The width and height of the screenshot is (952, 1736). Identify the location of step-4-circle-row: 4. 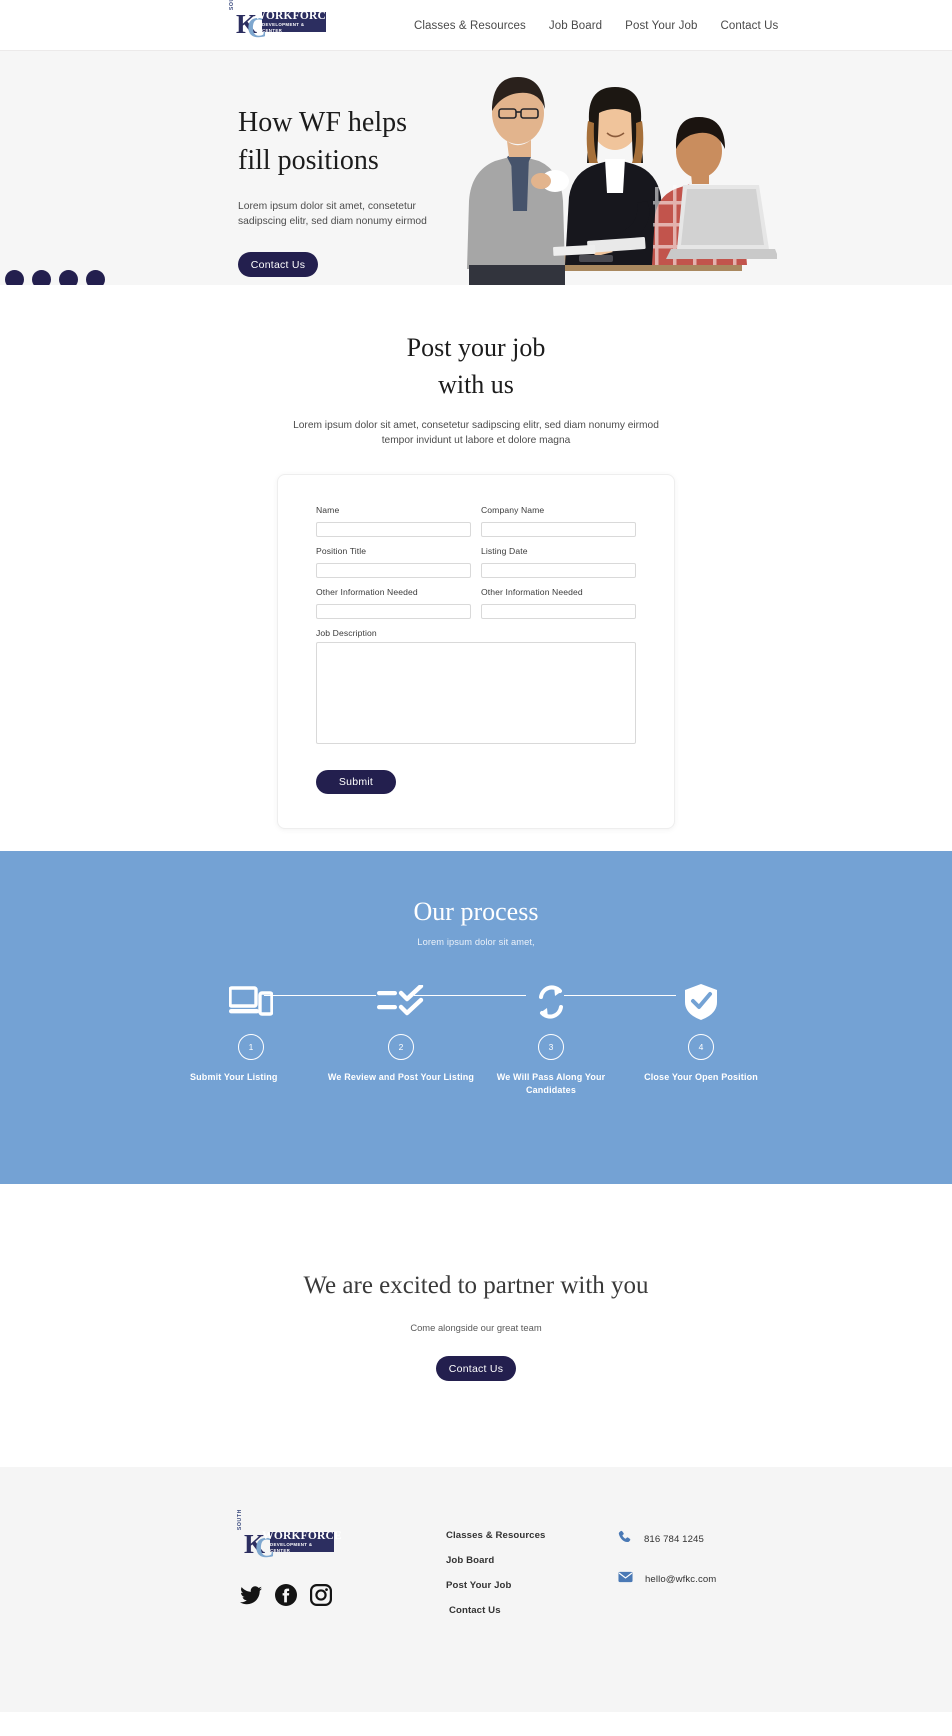
(701, 1047).